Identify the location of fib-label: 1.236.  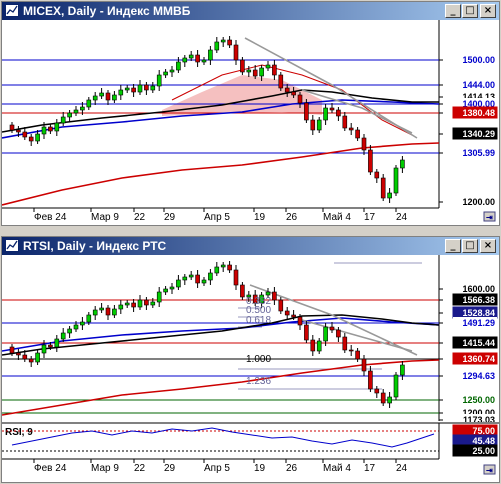
(258, 381).